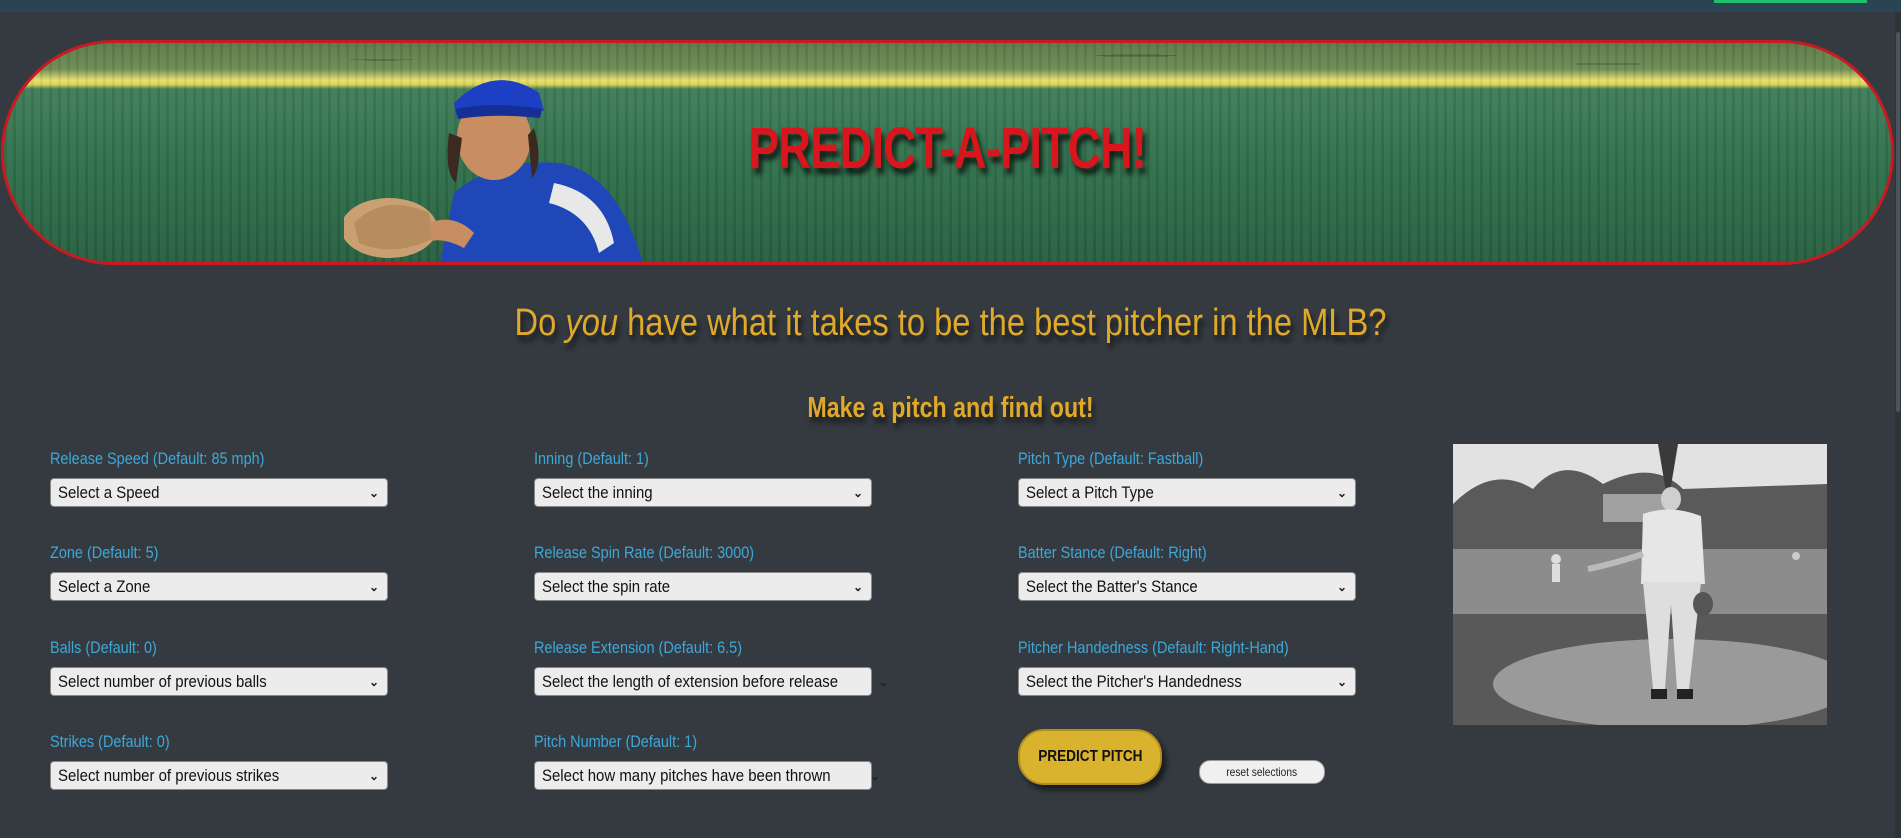 Image resolution: width=1901 pixels, height=838 pixels. What do you see at coordinates (1090, 492) in the screenshot?
I see `pitch-type-select-value: Select a Pitch Type` at bounding box center [1090, 492].